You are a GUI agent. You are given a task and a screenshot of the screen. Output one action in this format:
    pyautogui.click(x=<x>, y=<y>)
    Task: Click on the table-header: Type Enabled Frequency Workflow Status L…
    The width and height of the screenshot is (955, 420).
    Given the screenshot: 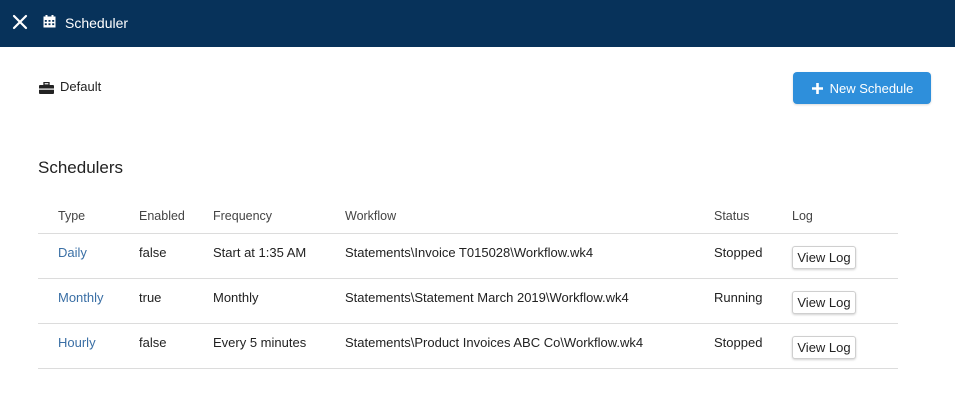 What is the action you would take?
    pyautogui.click(x=468, y=215)
    